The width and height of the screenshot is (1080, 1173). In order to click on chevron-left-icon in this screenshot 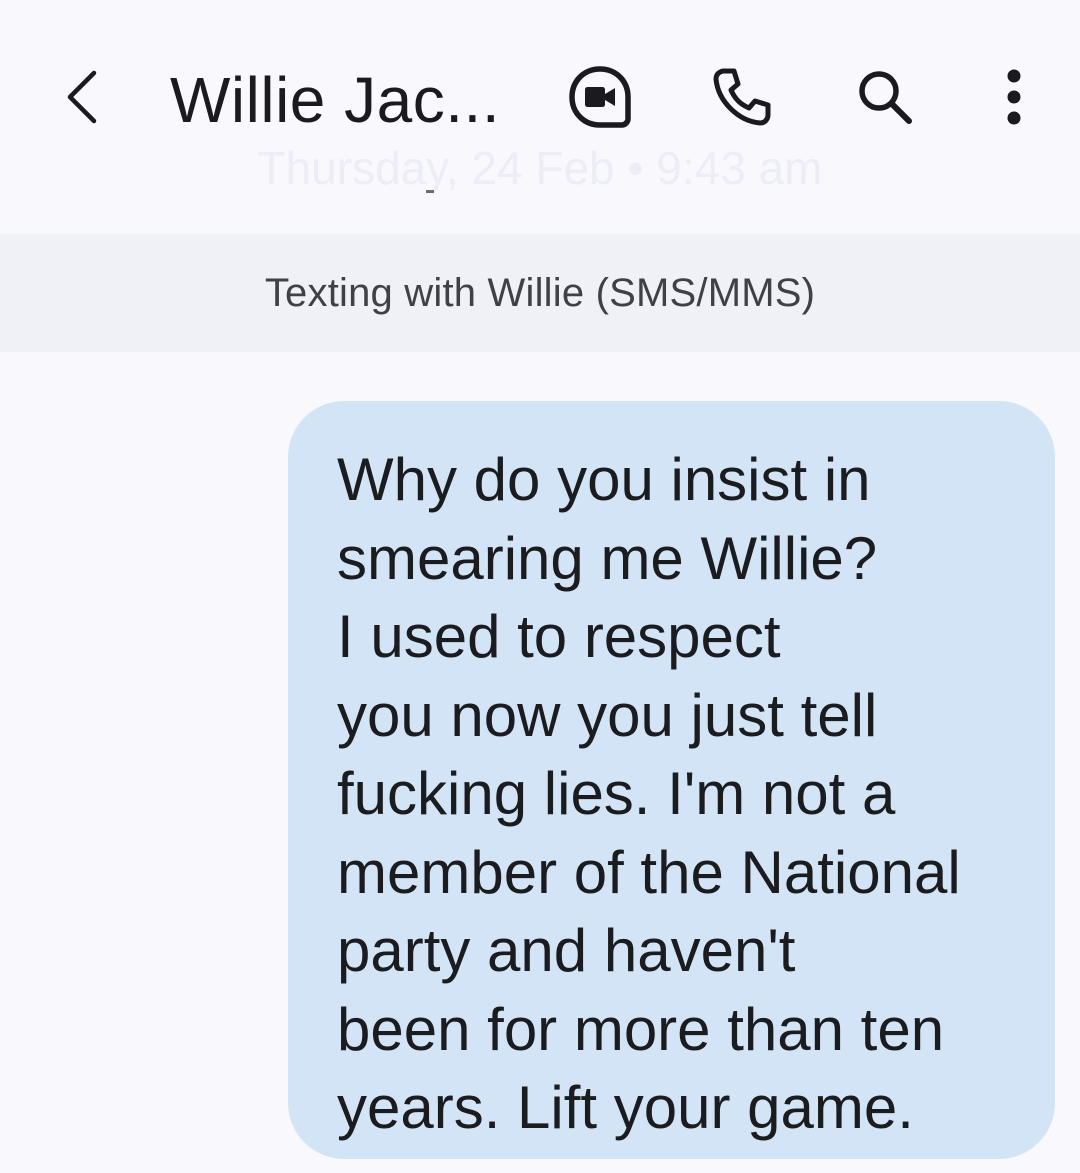, I will do `click(82, 97)`.